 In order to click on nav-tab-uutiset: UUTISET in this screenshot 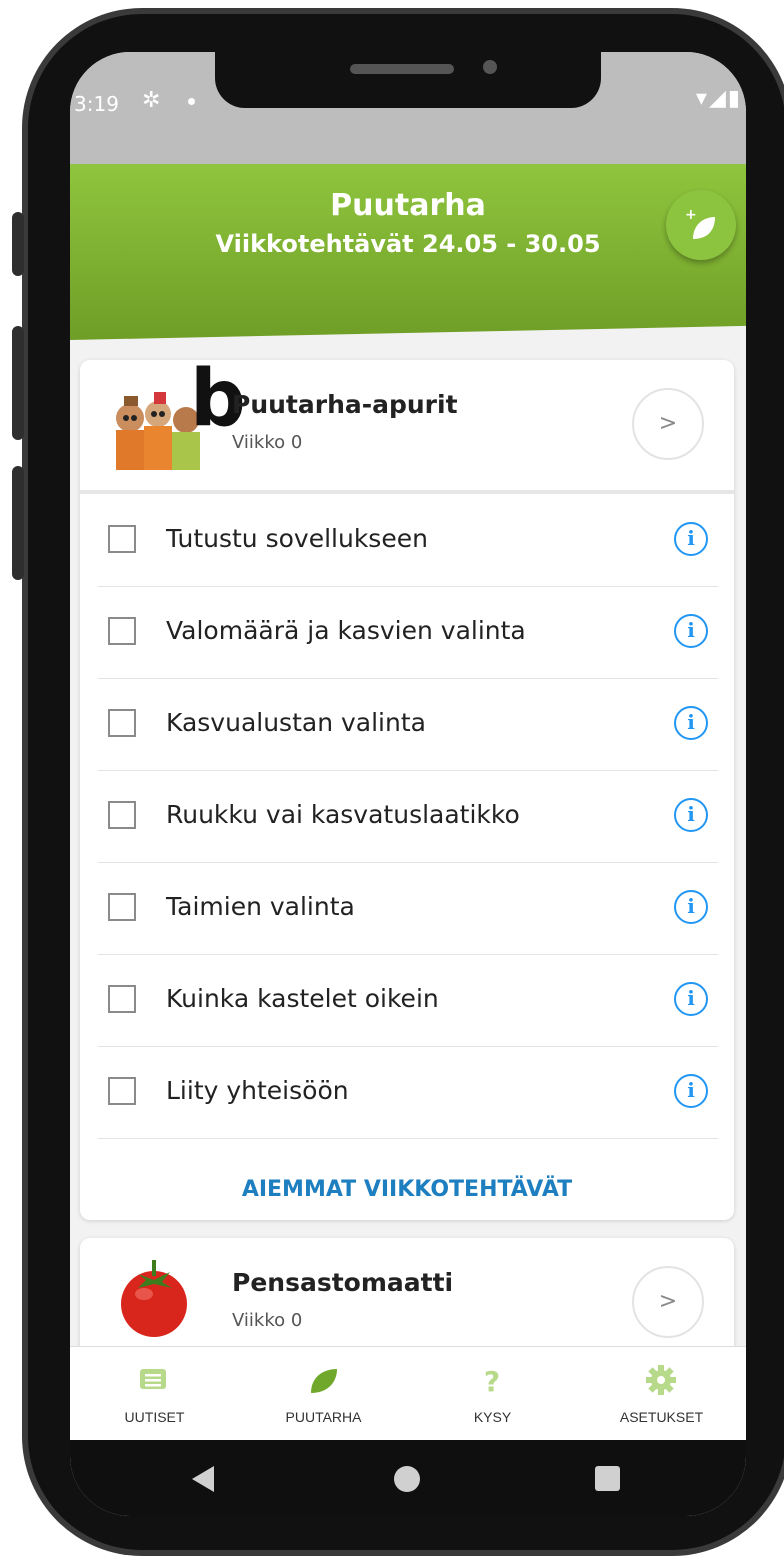, I will do `click(154, 1394)`.